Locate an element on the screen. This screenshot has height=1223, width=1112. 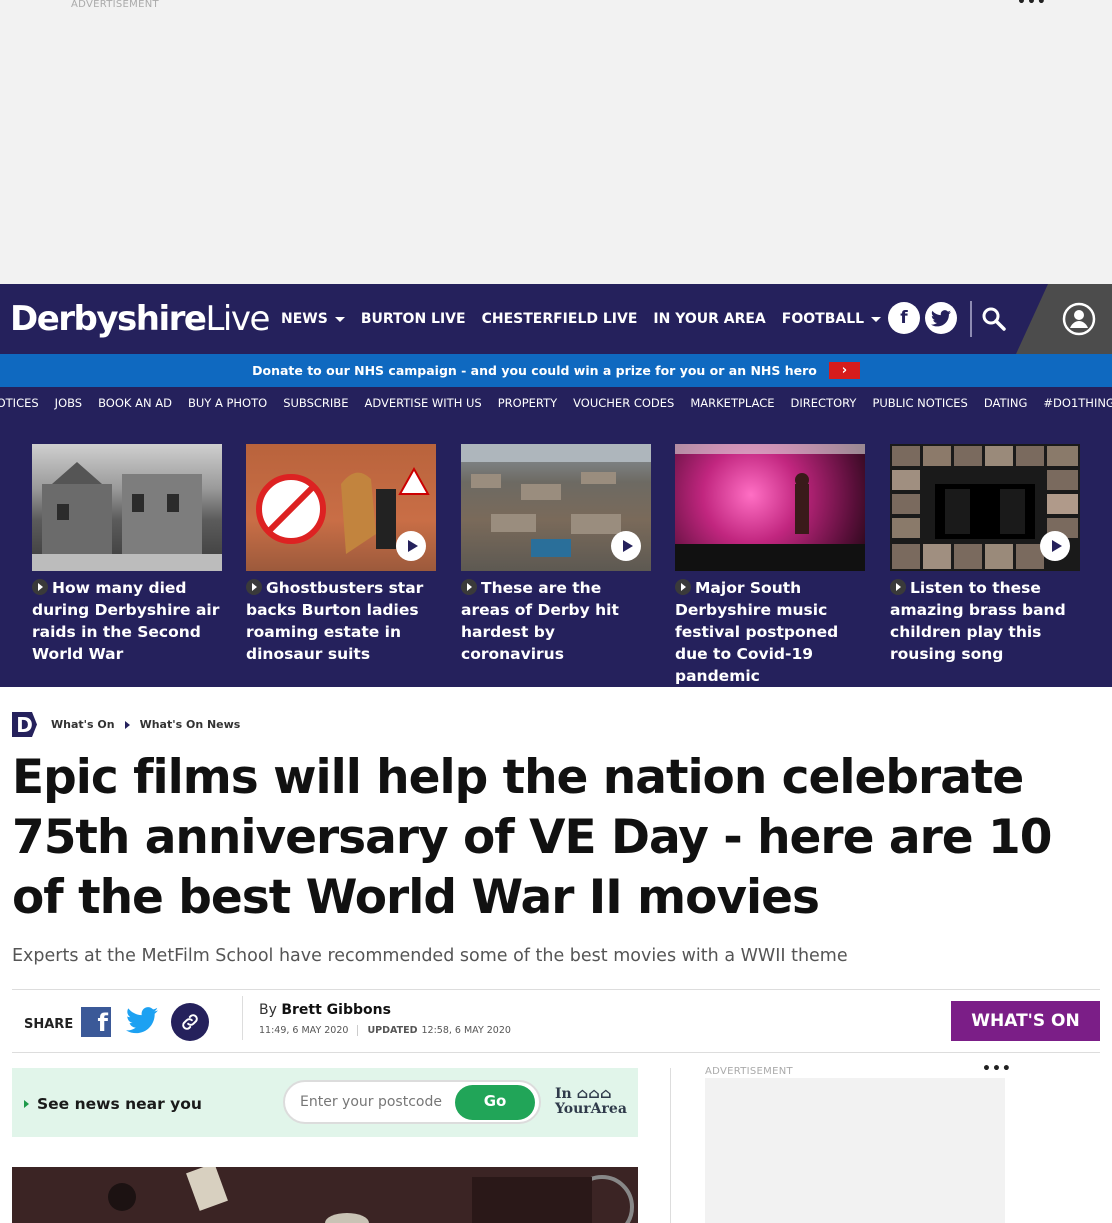
author-name: Brett Gibbons is located at coordinates (336, 1010).